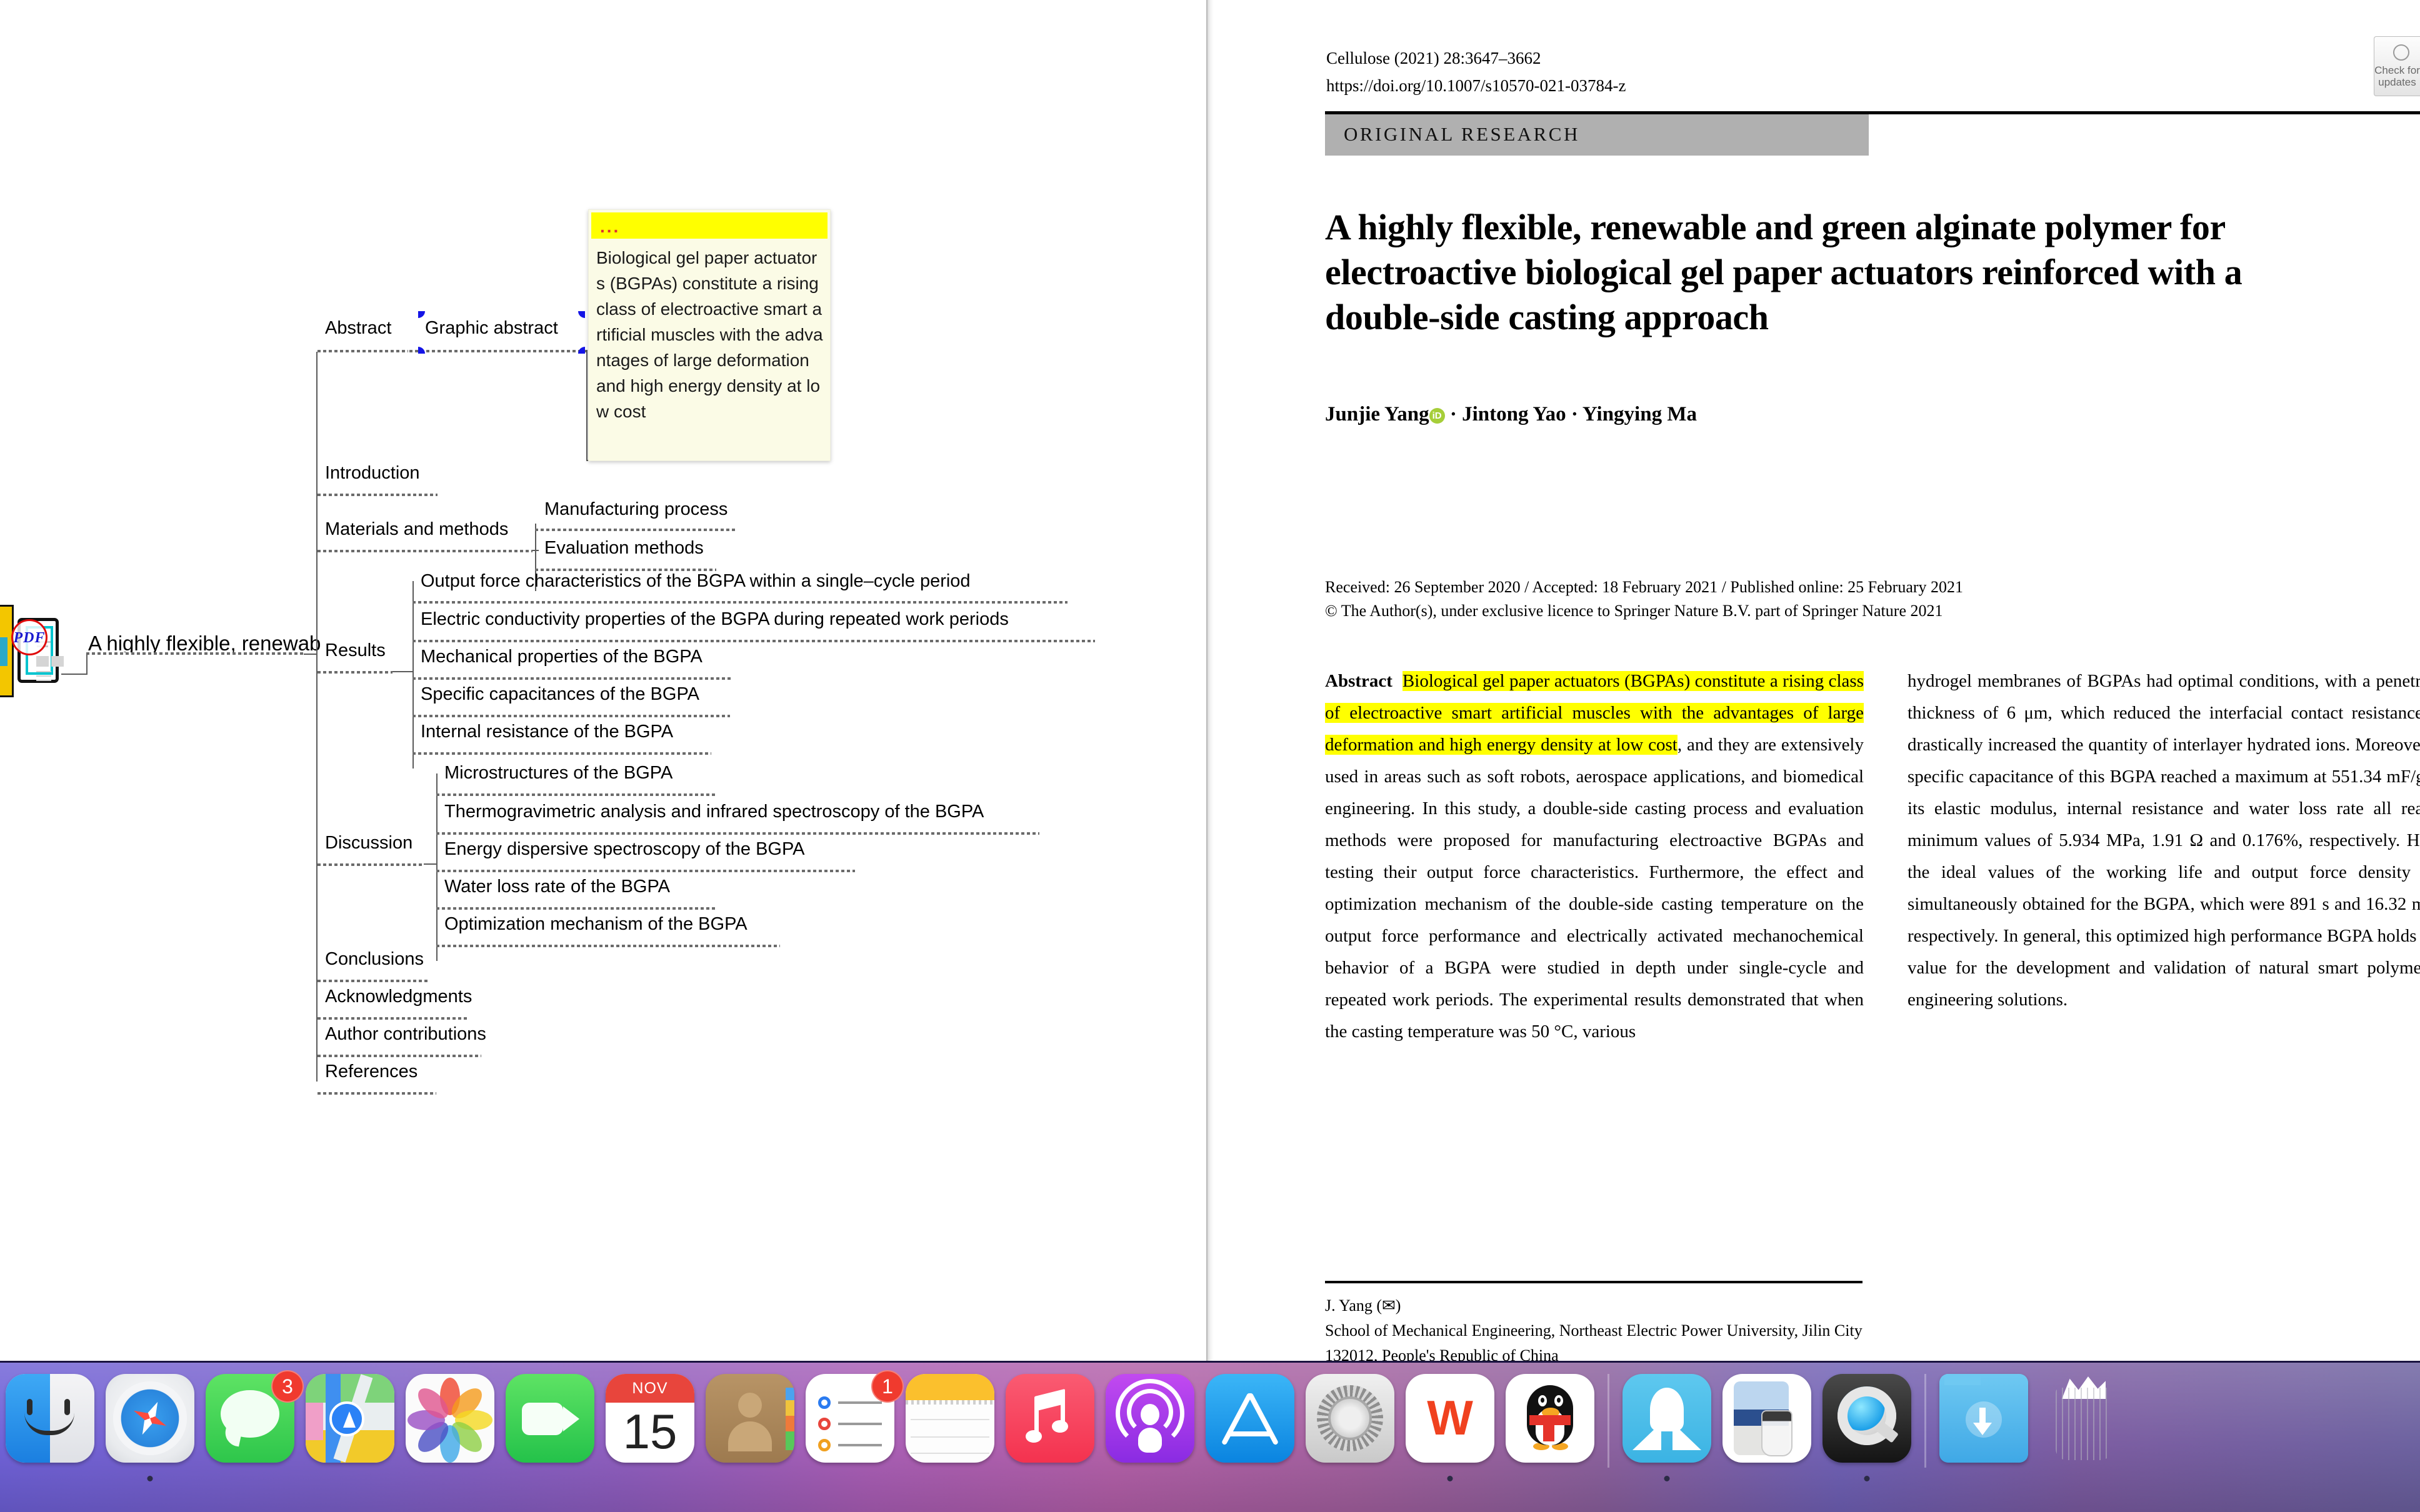  What do you see at coordinates (1150, 1430) in the screenshot?
I see `dock-item-podcasts` at bounding box center [1150, 1430].